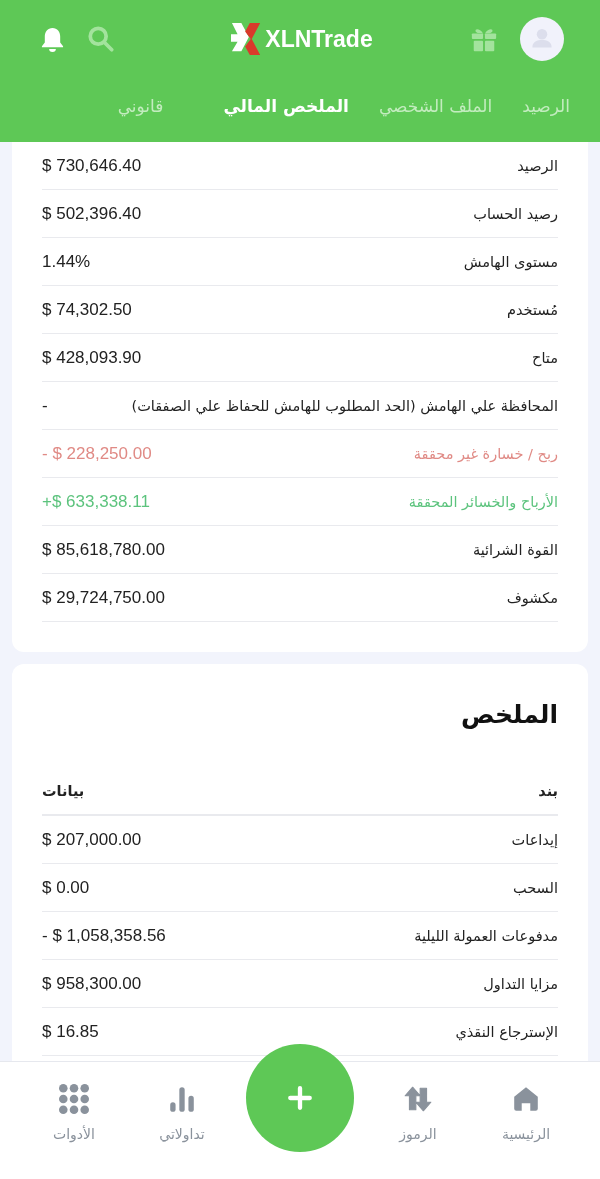 The height and width of the screenshot is (1179, 600). Describe the element at coordinates (545, 357) in the screenshot. I see `row-label: متاح` at that location.